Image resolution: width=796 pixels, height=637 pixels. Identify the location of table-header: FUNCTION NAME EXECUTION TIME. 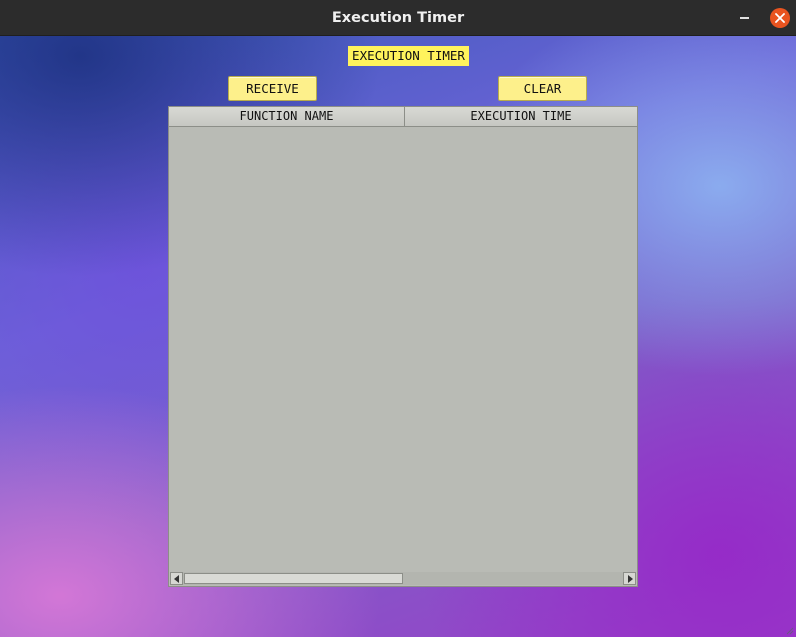
(403, 117).